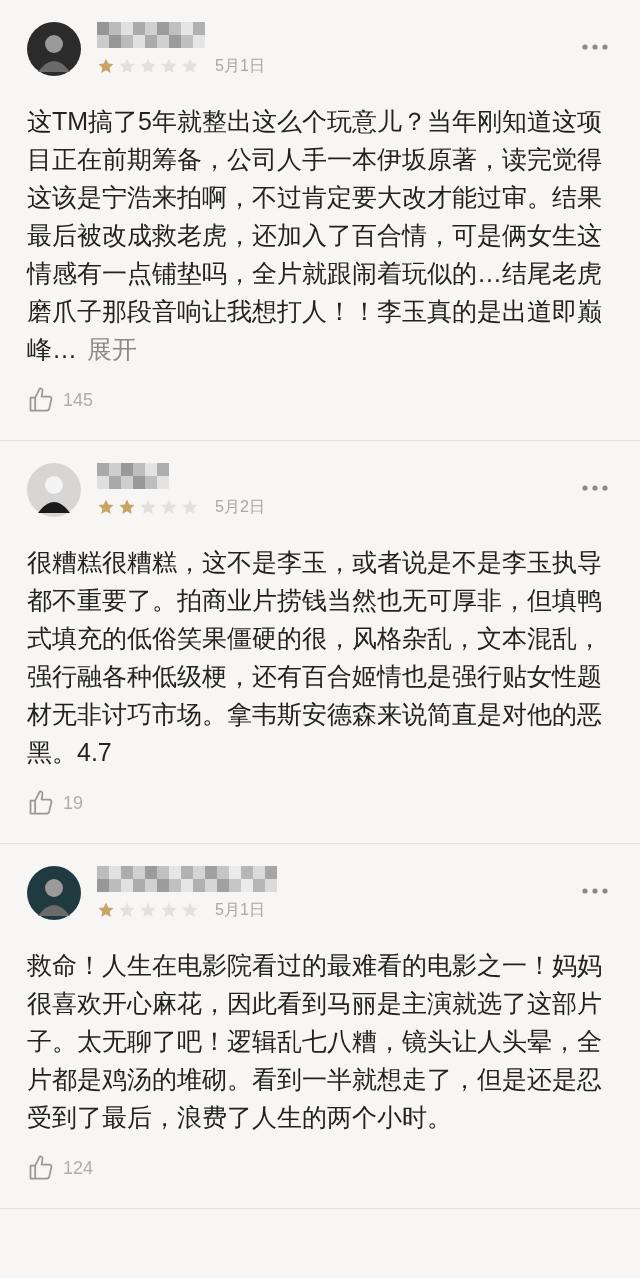  What do you see at coordinates (78, 1168) in the screenshot?
I see `like-count: 124` at bounding box center [78, 1168].